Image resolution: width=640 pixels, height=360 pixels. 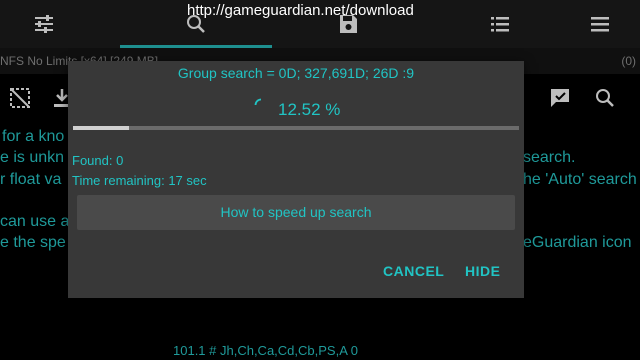 What do you see at coordinates (628, 61) in the screenshot?
I see `process-count: (0)` at bounding box center [628, 61].